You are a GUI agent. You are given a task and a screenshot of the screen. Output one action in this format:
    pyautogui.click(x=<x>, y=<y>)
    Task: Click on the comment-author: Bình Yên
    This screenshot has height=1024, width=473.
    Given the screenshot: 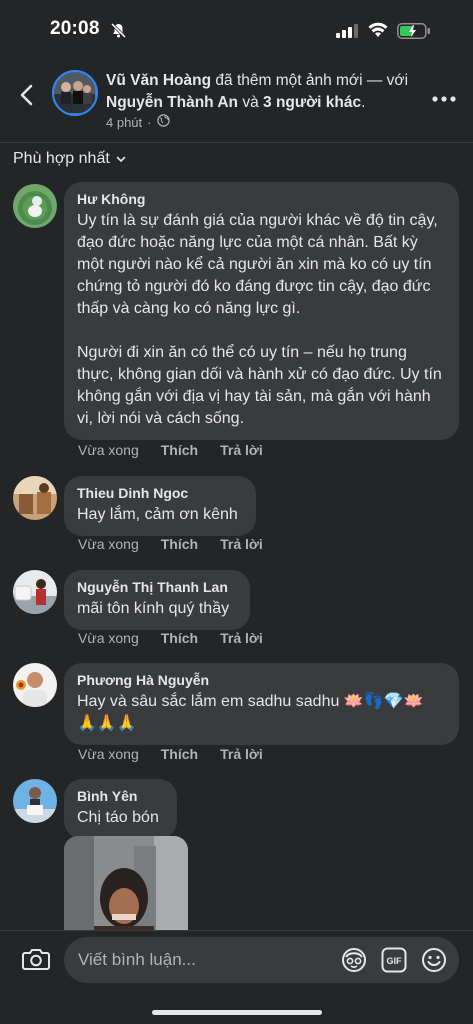 What is the action you would take?
    pyautogui.click(x=120, y=796)
    